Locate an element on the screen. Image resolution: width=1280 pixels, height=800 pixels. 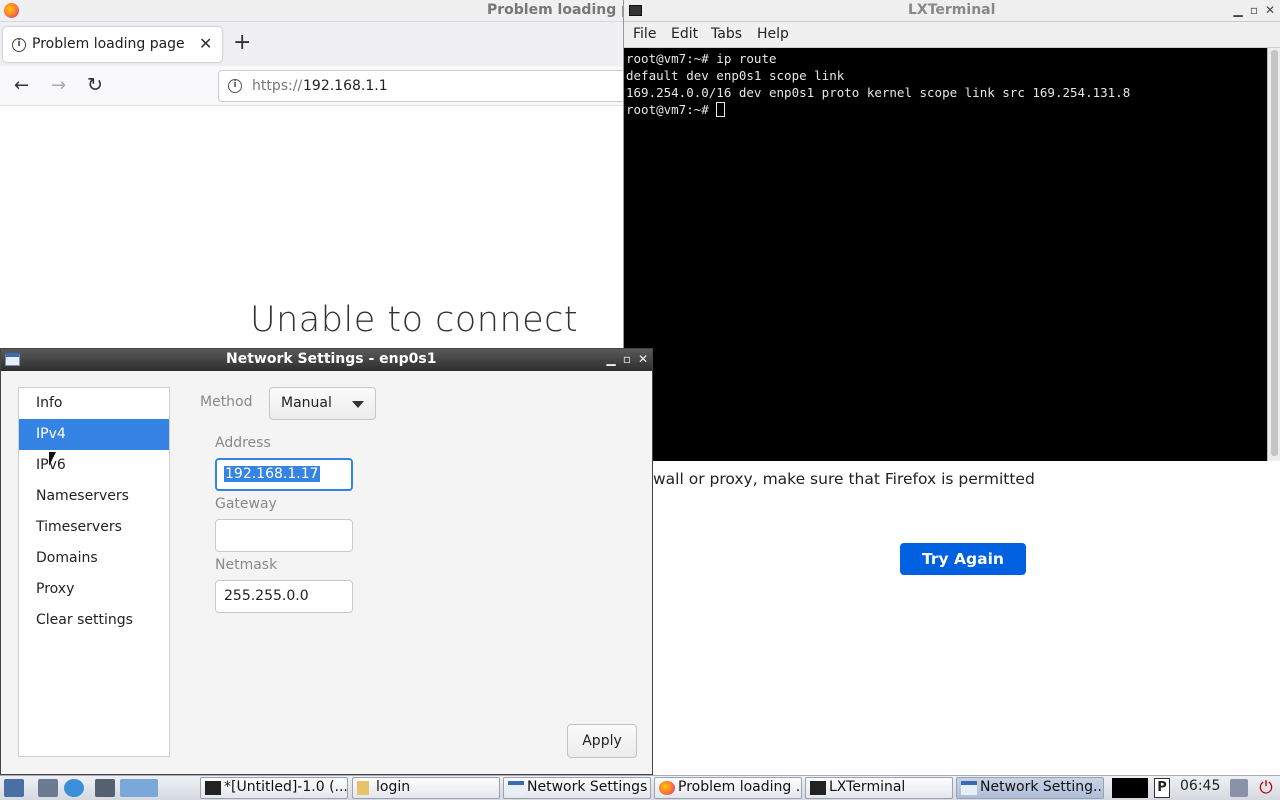
netmask-label: Netmask is located at coordinates (246, 565).